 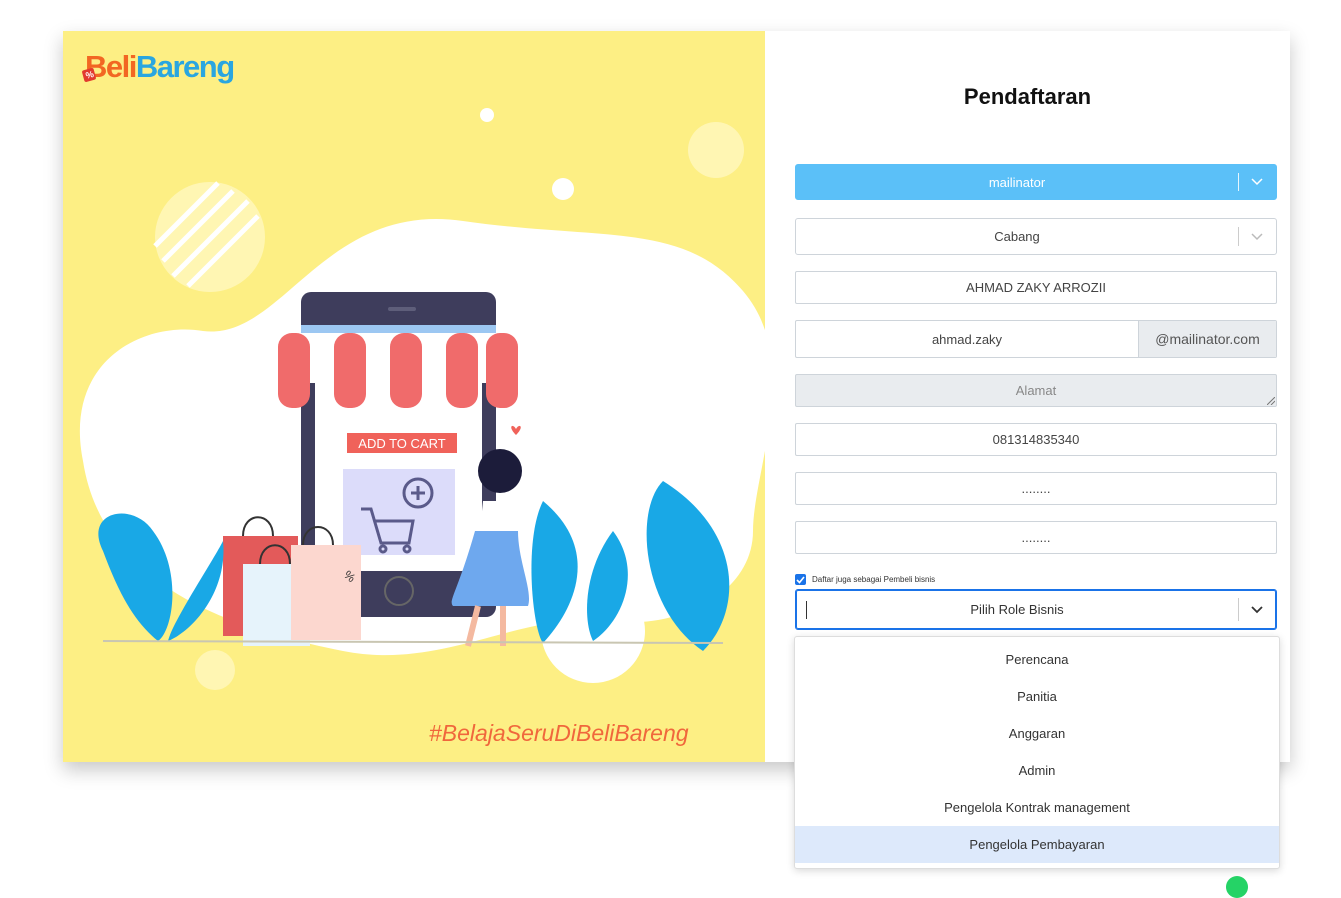 I want to click on belibareng-logo: % BeliBareng, so click(x=158, y=67).